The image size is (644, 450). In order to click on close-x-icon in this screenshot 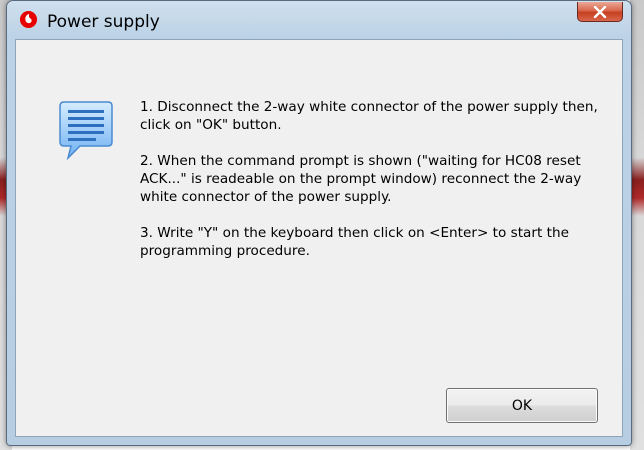, I will do `click(600, 11)`.